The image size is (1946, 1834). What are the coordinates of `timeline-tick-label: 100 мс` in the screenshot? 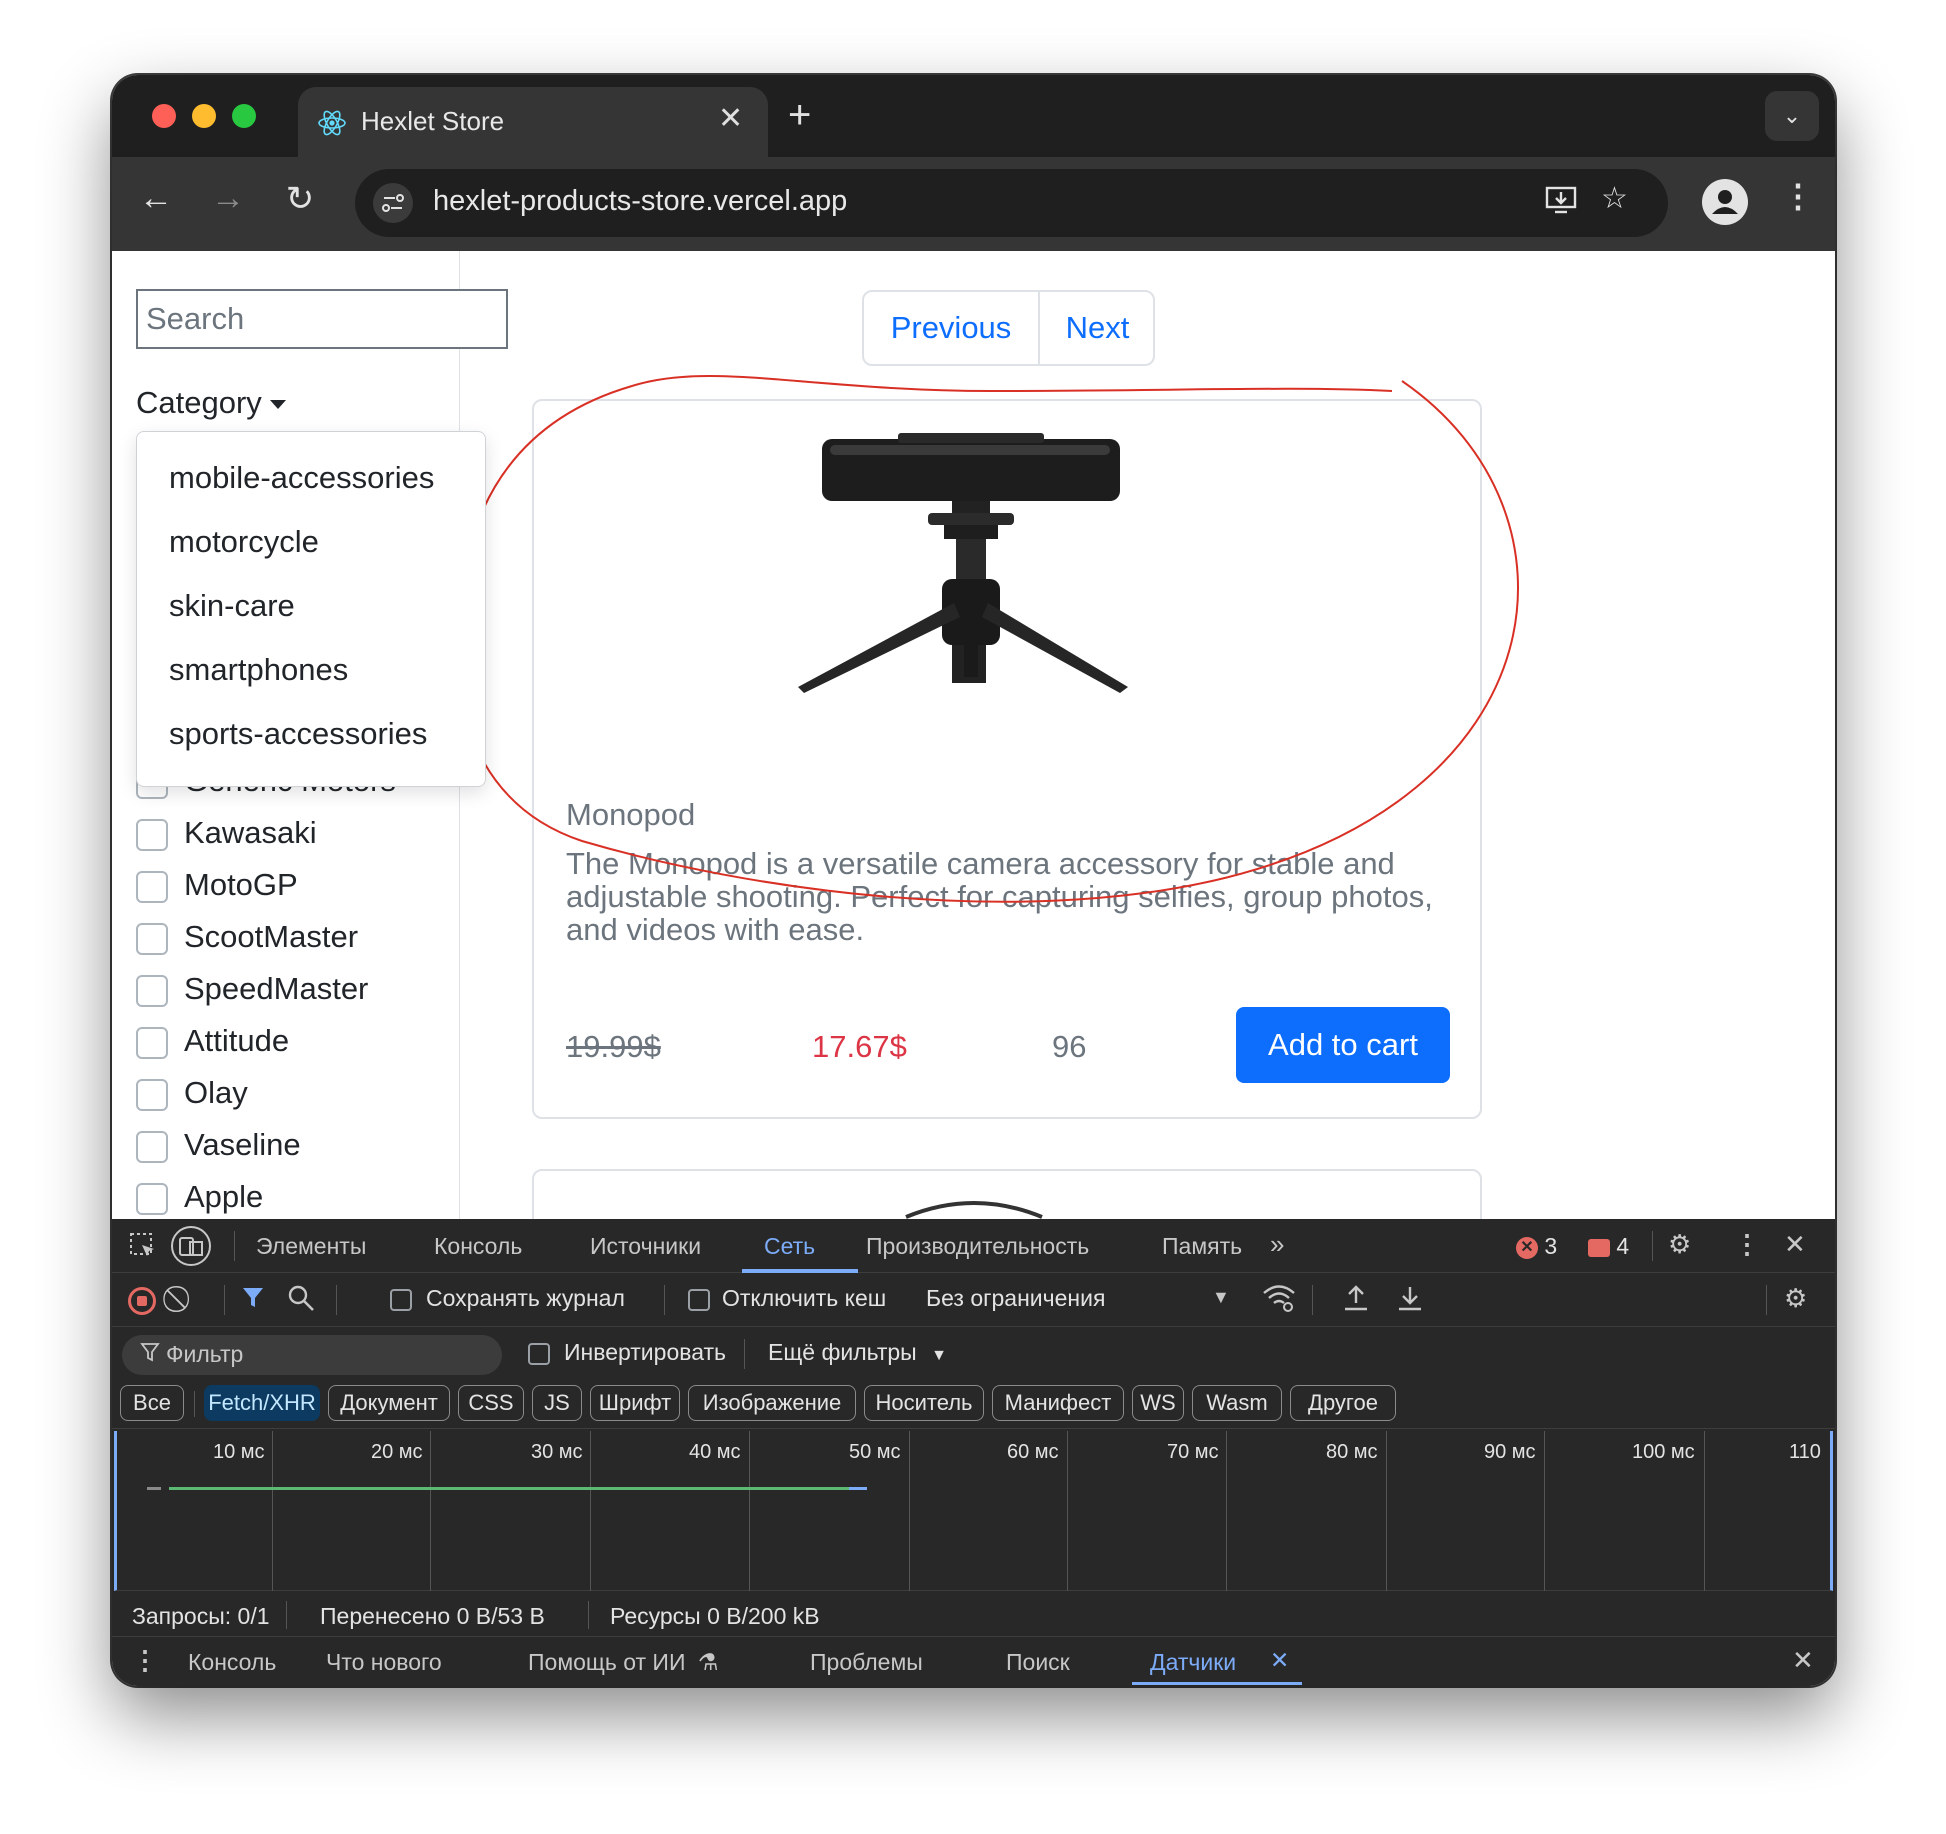 It's located at (1663, 1452).